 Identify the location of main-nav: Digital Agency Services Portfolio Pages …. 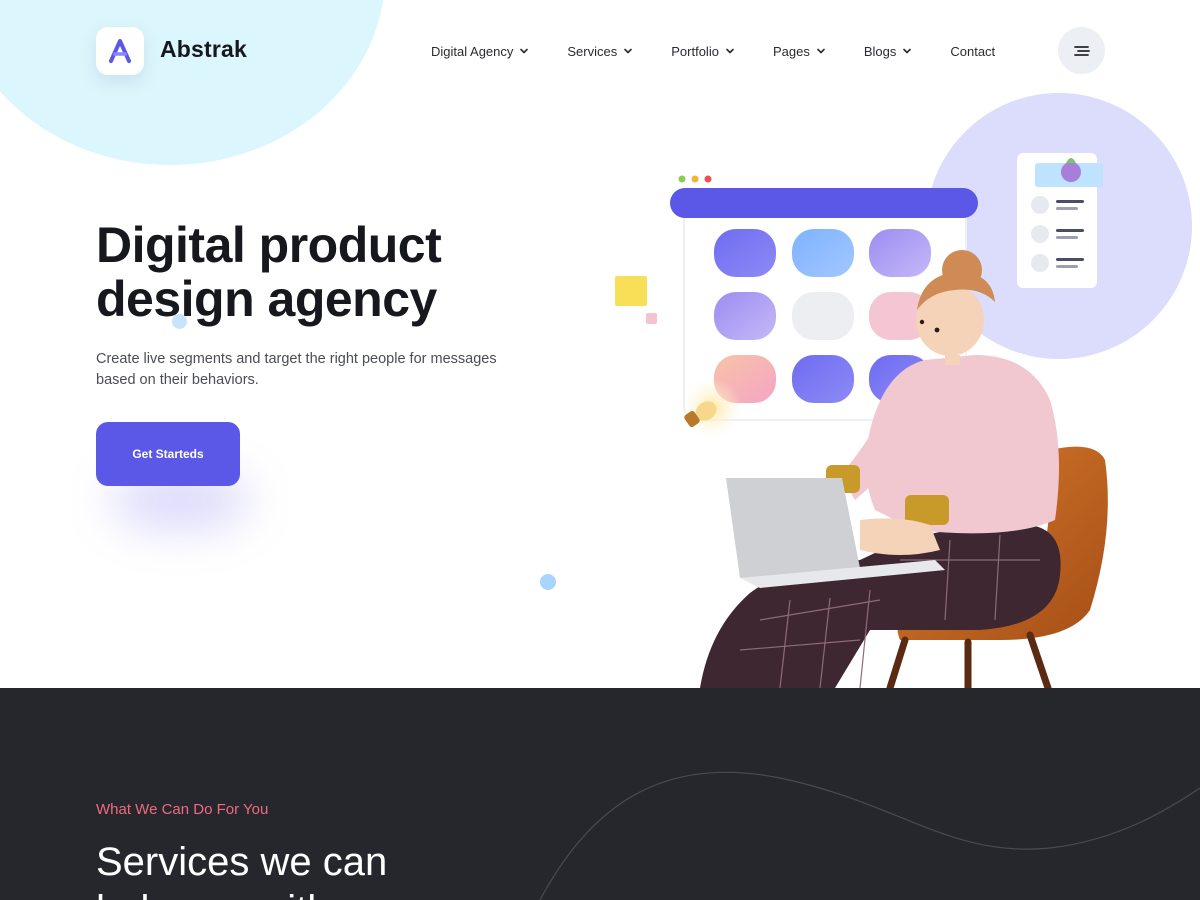
(713, 51).